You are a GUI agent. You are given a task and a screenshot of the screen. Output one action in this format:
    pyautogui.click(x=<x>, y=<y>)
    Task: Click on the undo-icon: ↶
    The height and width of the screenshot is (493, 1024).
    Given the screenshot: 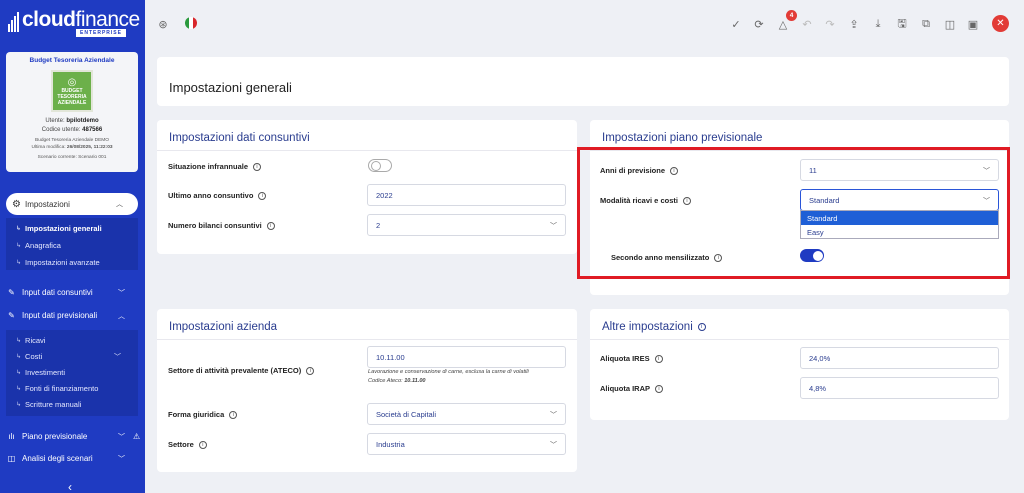 What is the action you would take?
    pyautogui.click(x=807, y=24)
    